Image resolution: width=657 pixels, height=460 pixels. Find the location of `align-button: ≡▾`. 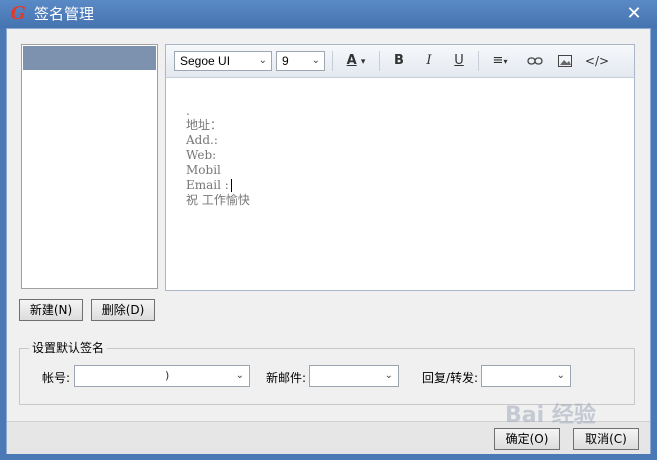

align-button: ≡▾ is located at coordinates (500, 61).